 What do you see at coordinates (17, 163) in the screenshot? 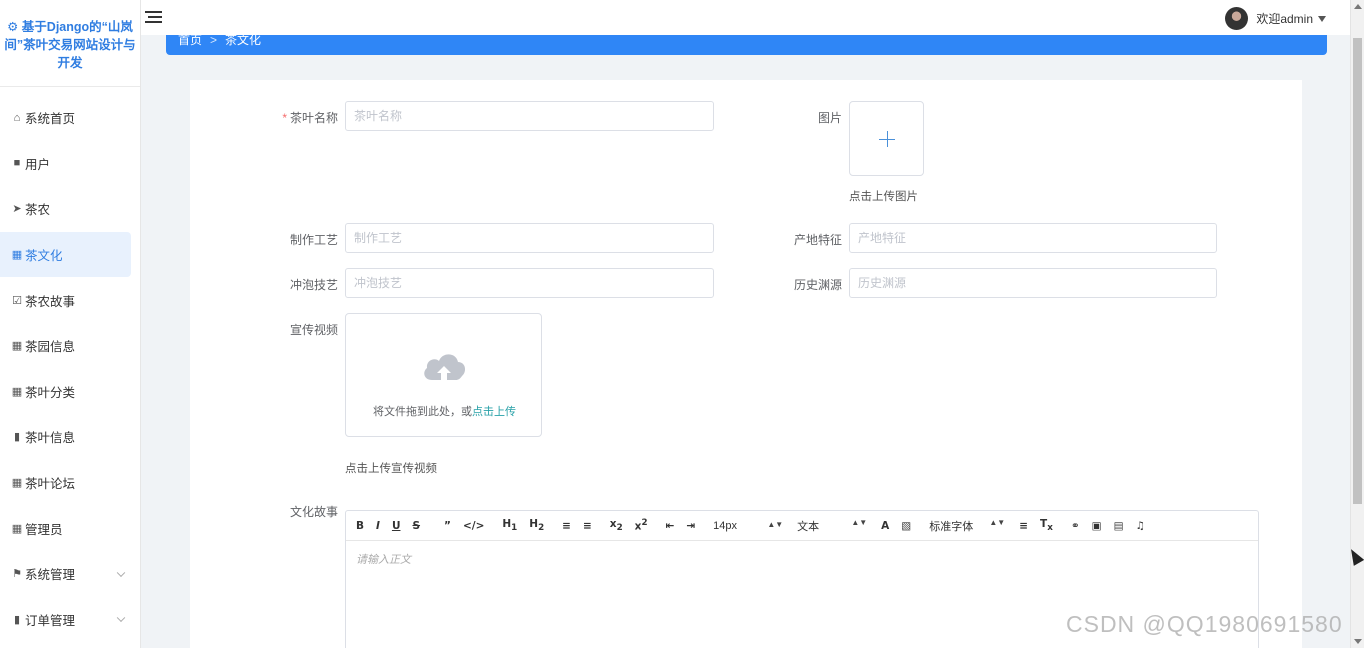
I see `briefcase-icon: ■` at bounding box center [17, 163].